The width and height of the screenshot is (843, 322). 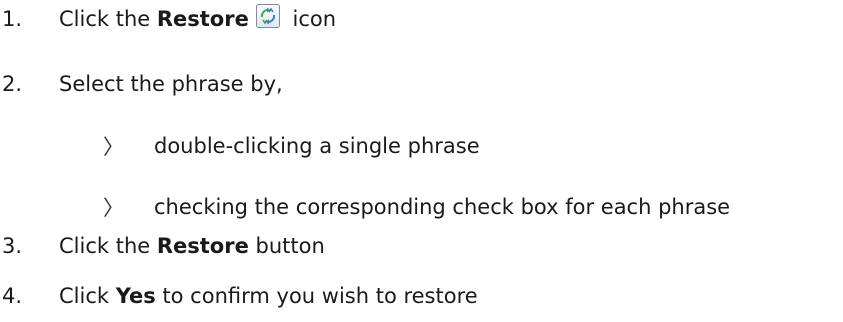 I want to click on step-number: 4., so click(x=12, y=296).